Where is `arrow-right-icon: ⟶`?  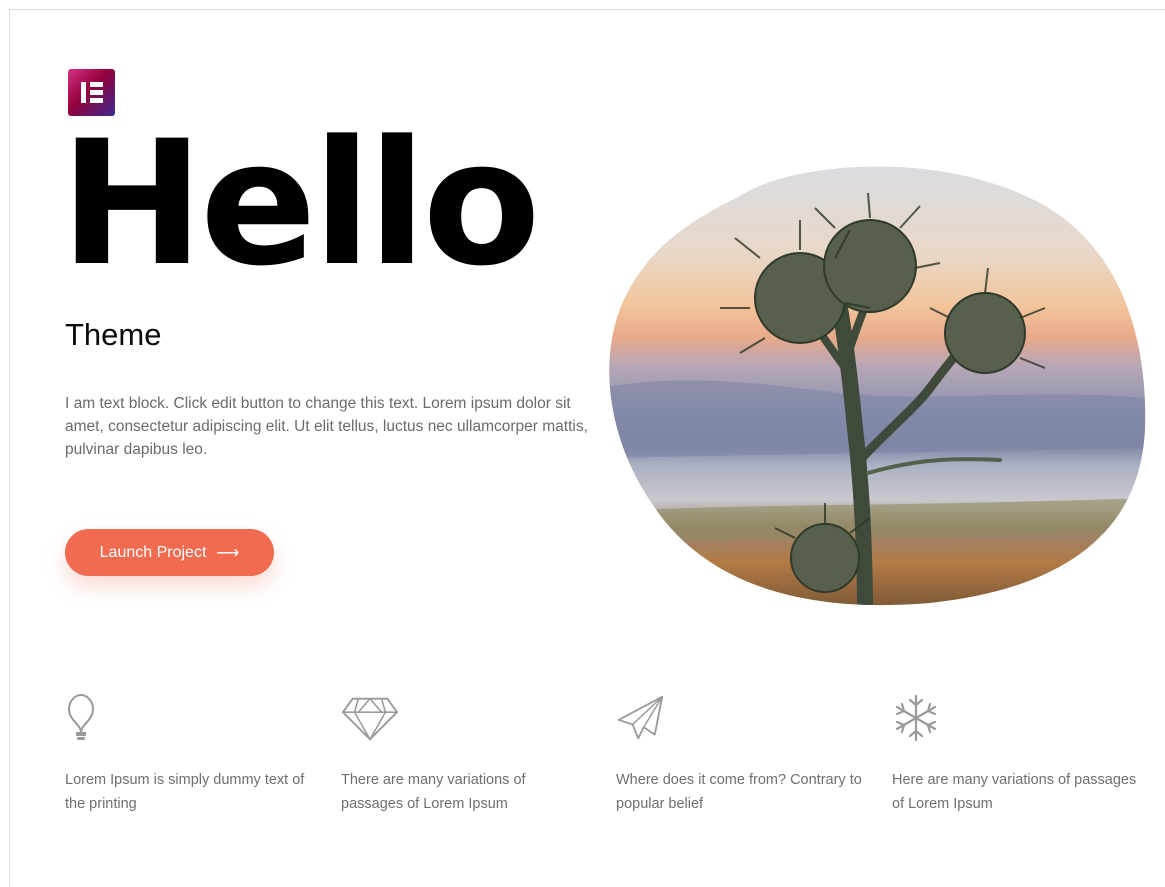
arrow-right-icon: ⟶ is located at coordinates (228, 553).